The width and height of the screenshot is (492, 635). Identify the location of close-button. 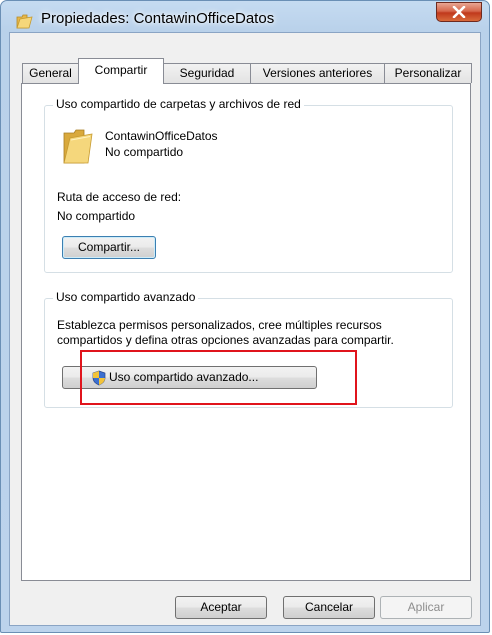
(459, 12).